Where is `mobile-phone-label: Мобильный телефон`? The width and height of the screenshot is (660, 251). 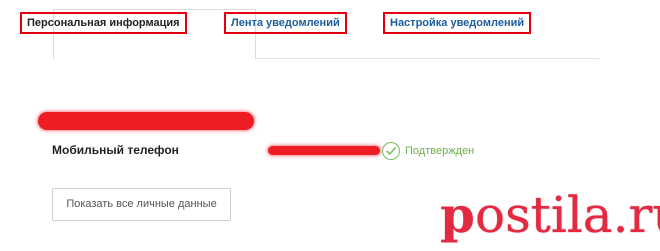 mobile-phone-label: Мобильный телефон is located at coordinates (115, 150).